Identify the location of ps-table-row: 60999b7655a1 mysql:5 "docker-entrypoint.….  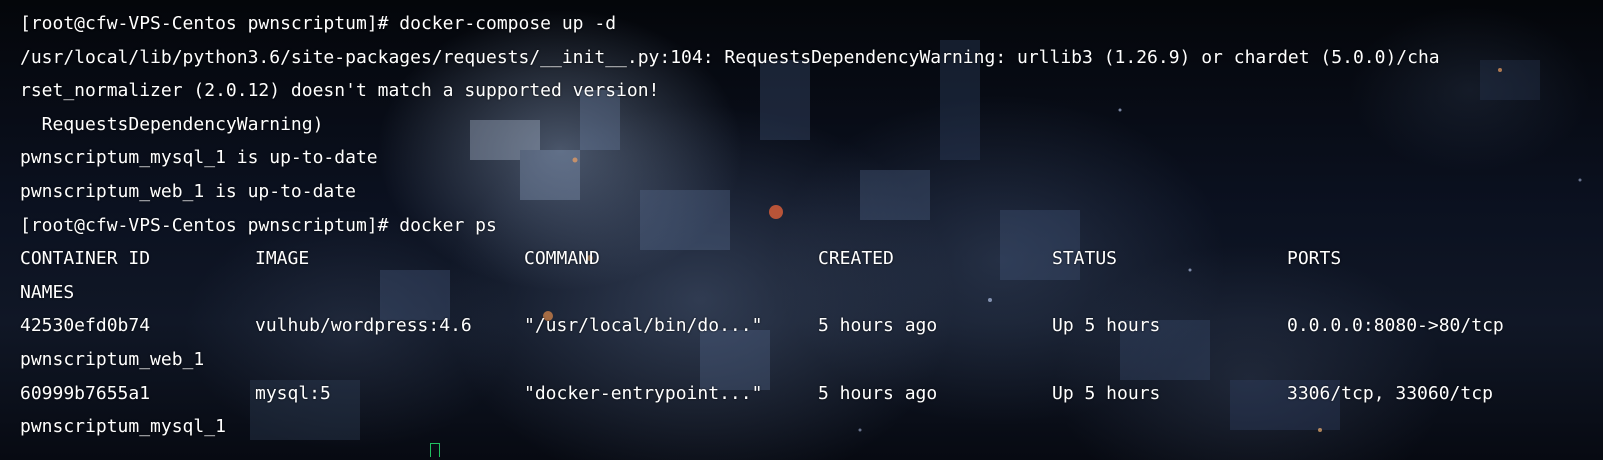
(756, 394).